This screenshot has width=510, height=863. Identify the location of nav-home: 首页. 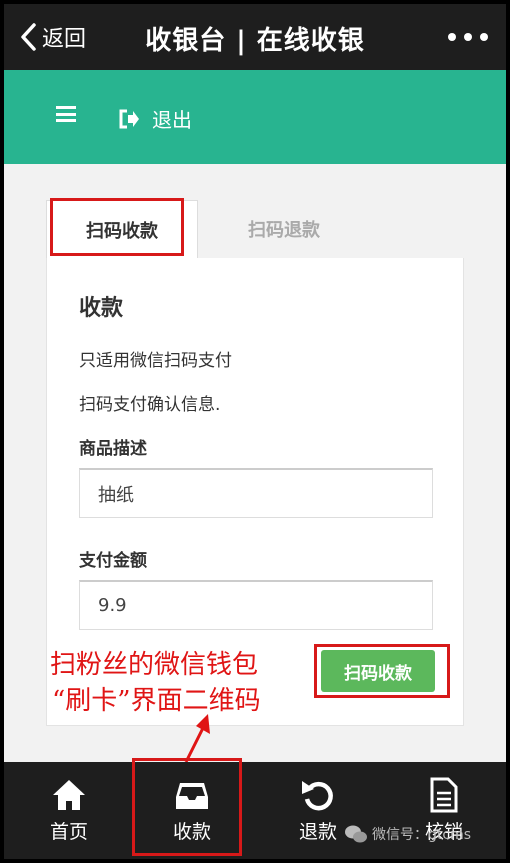
(69, 810).